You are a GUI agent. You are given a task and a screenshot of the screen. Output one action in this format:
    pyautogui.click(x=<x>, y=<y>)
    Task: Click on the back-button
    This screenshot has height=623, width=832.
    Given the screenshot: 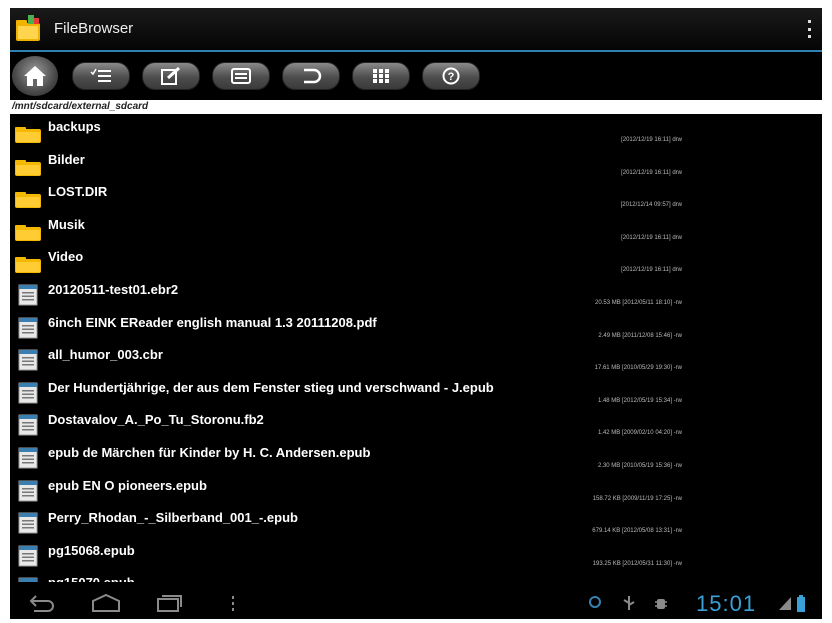 What is the action you would take?
    pyautogui.click(x=311, y=76)
    